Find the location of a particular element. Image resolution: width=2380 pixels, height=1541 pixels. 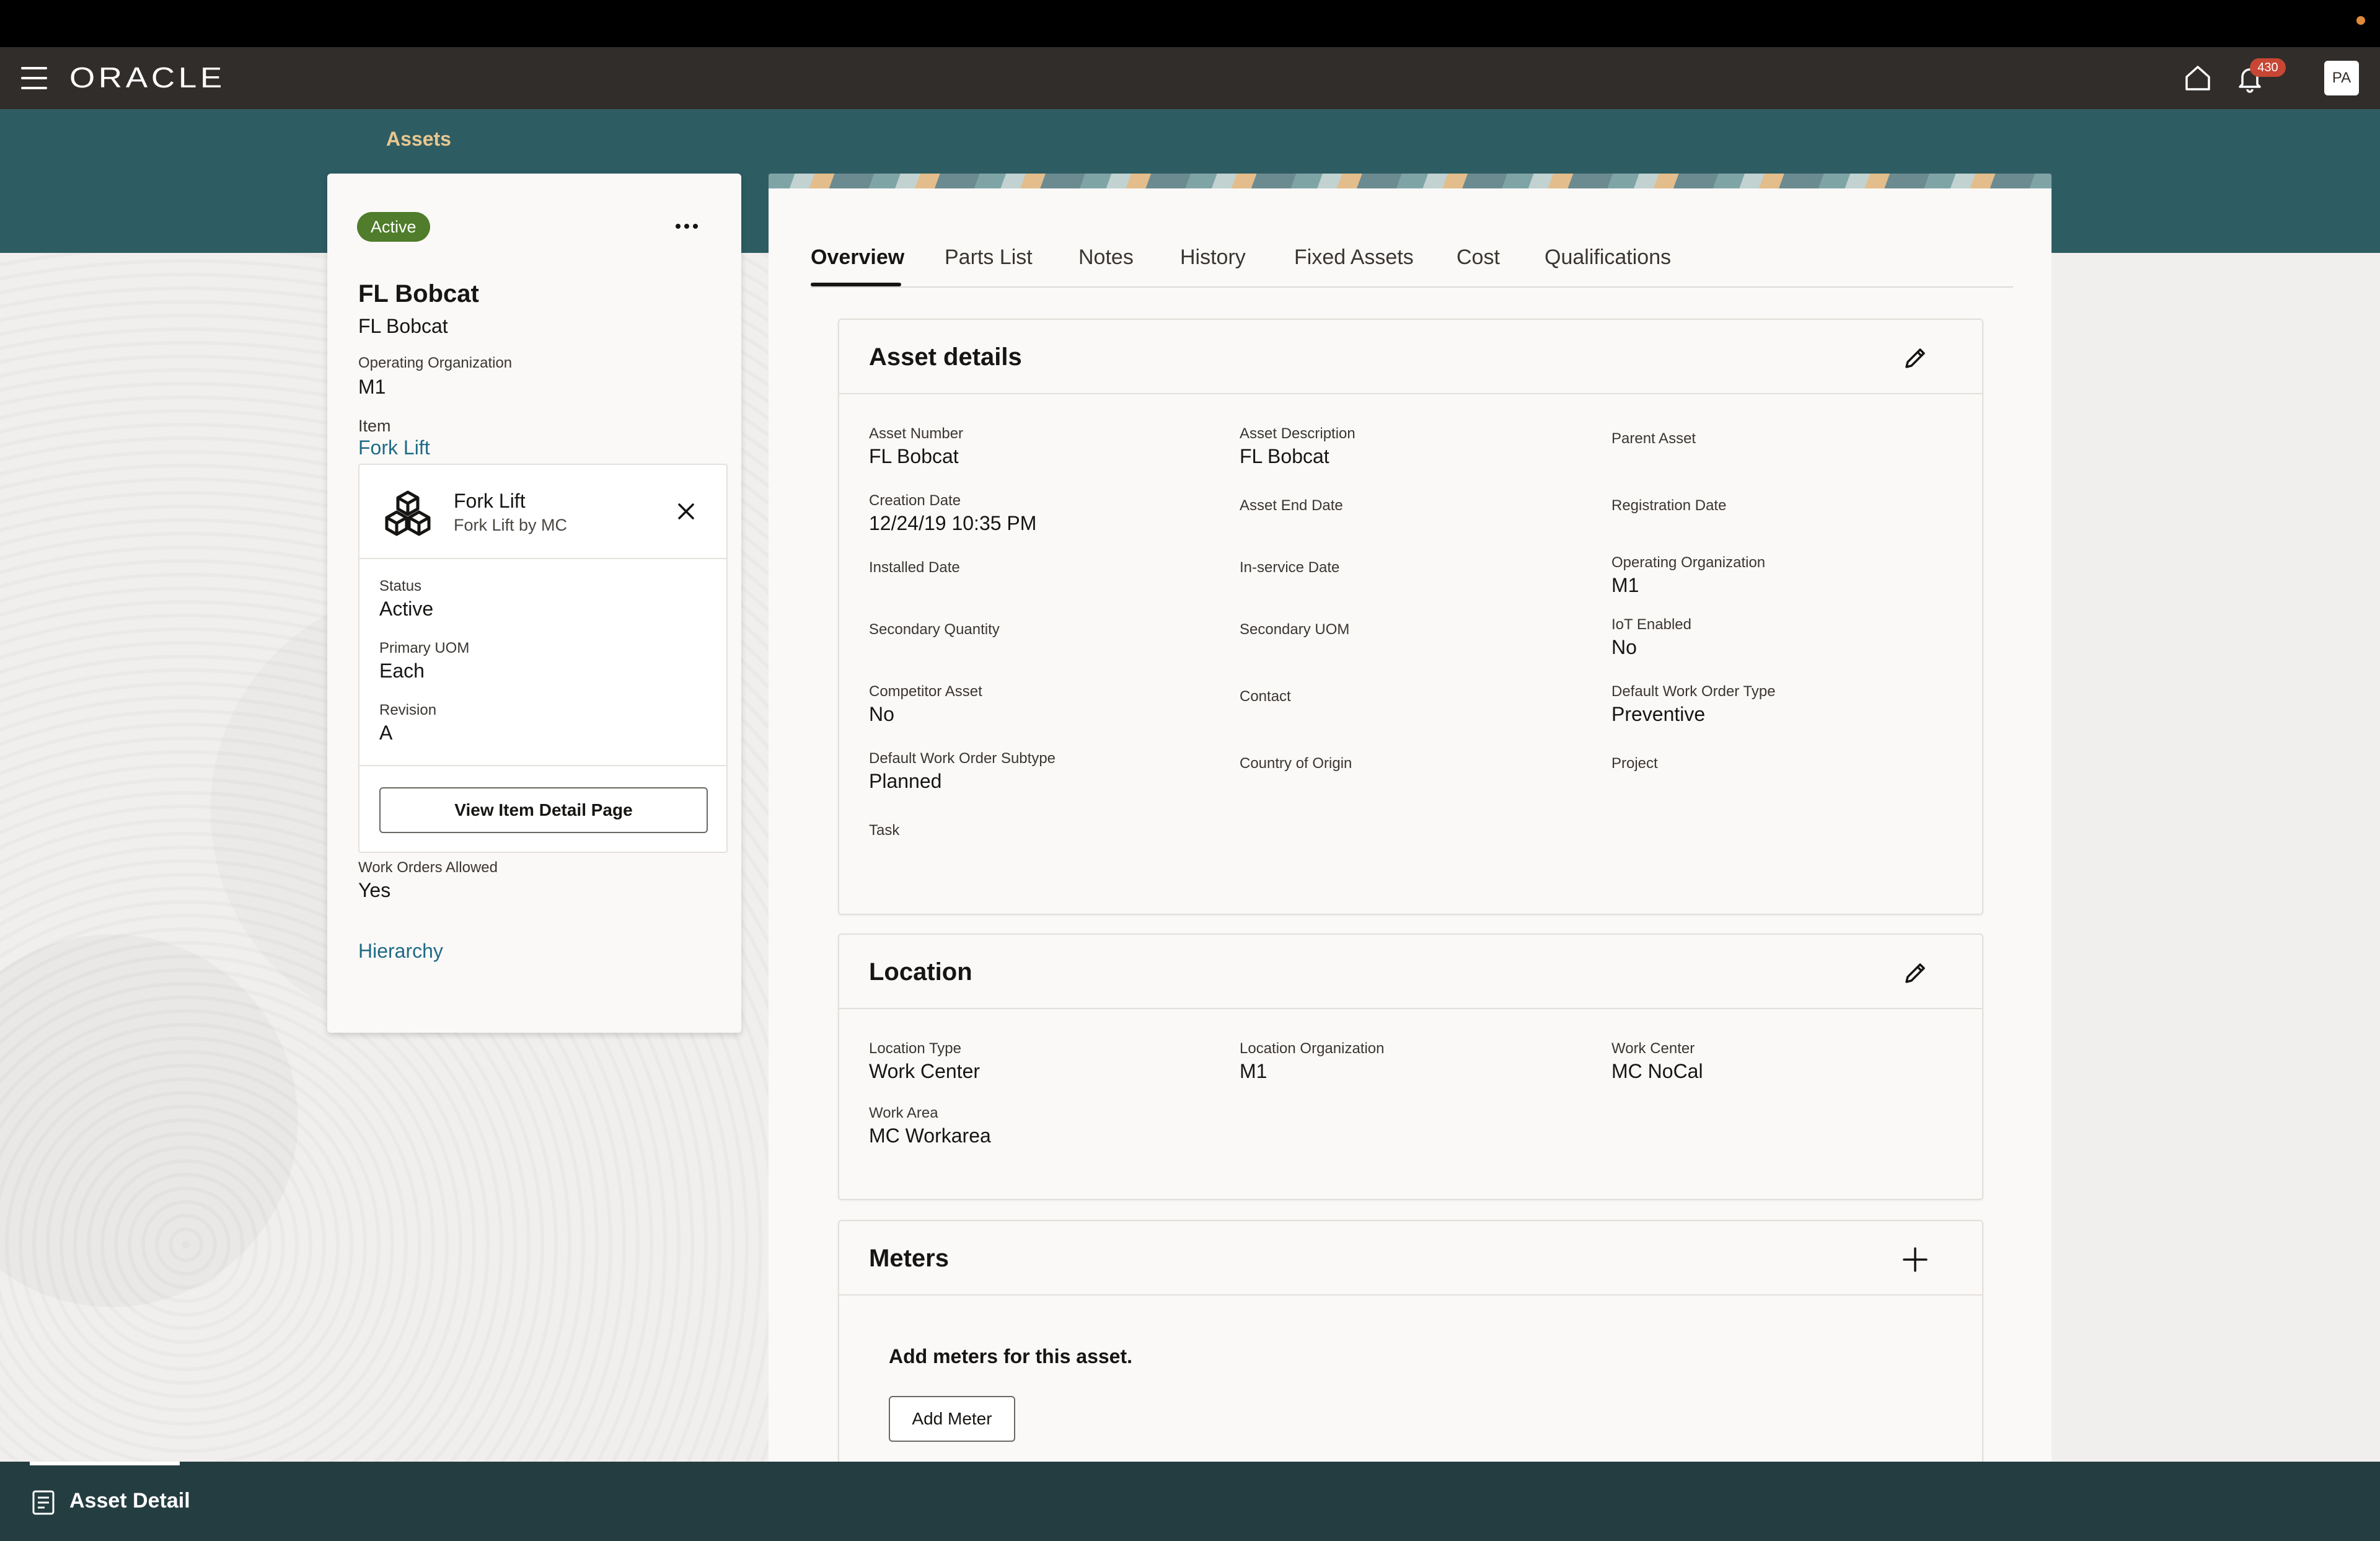

tab-notes: Notes is located at coordinates (1106, 257).